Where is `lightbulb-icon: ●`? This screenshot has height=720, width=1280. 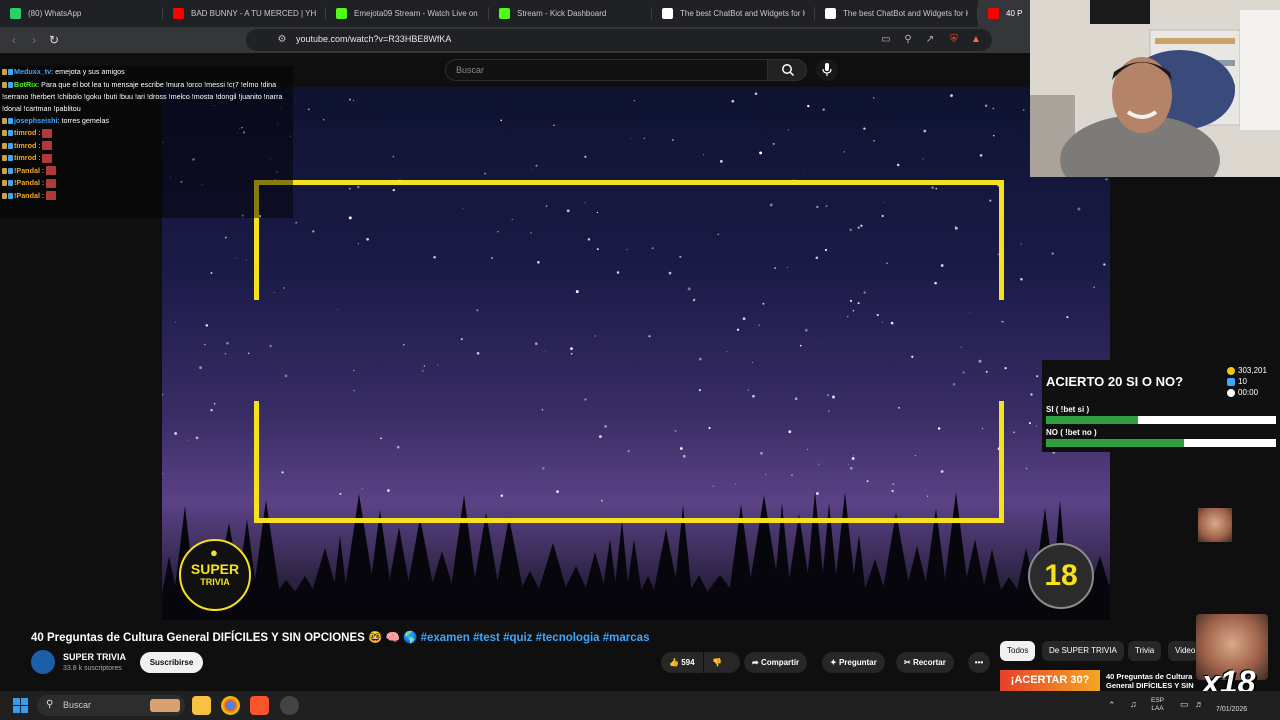
lightbulb-icon: ● is located at coordinates (214, 552).